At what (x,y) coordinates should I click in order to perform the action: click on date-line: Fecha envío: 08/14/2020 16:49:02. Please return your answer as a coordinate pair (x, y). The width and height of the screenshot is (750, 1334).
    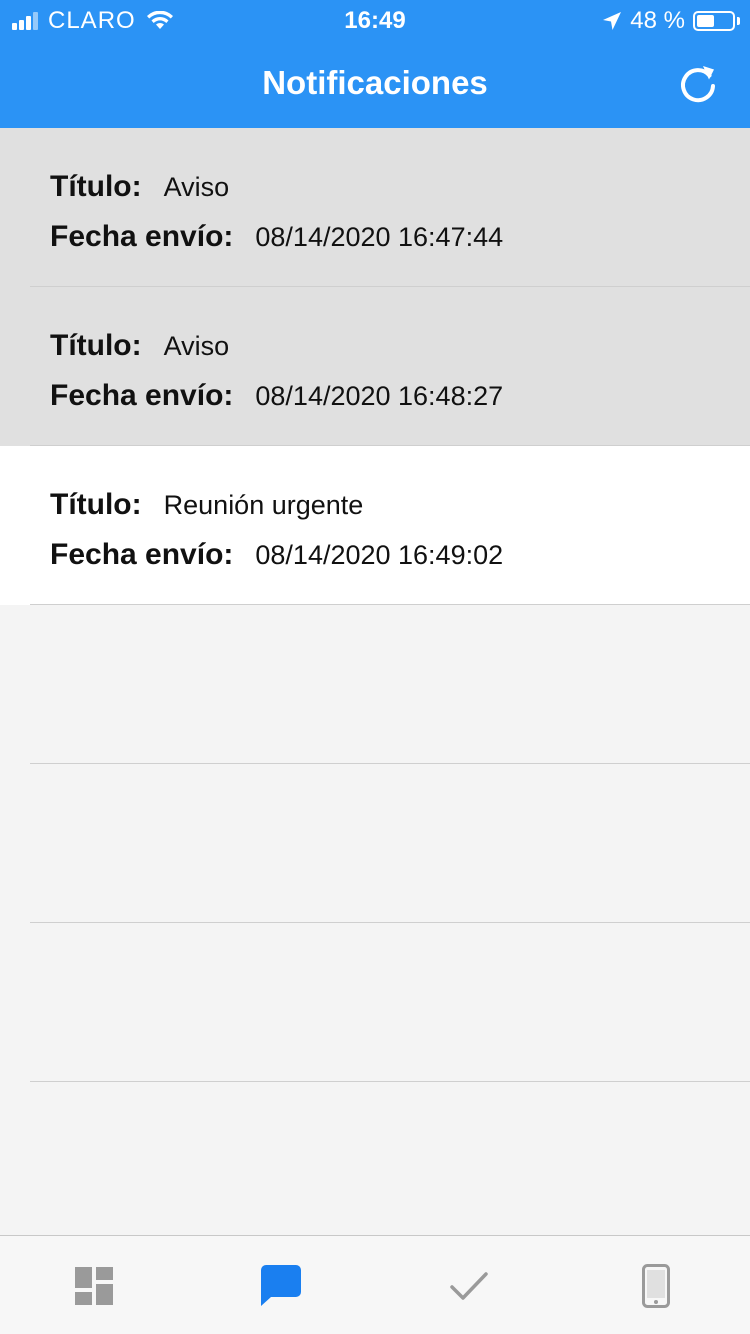
    Looking at the image, I should click on (276, 555).